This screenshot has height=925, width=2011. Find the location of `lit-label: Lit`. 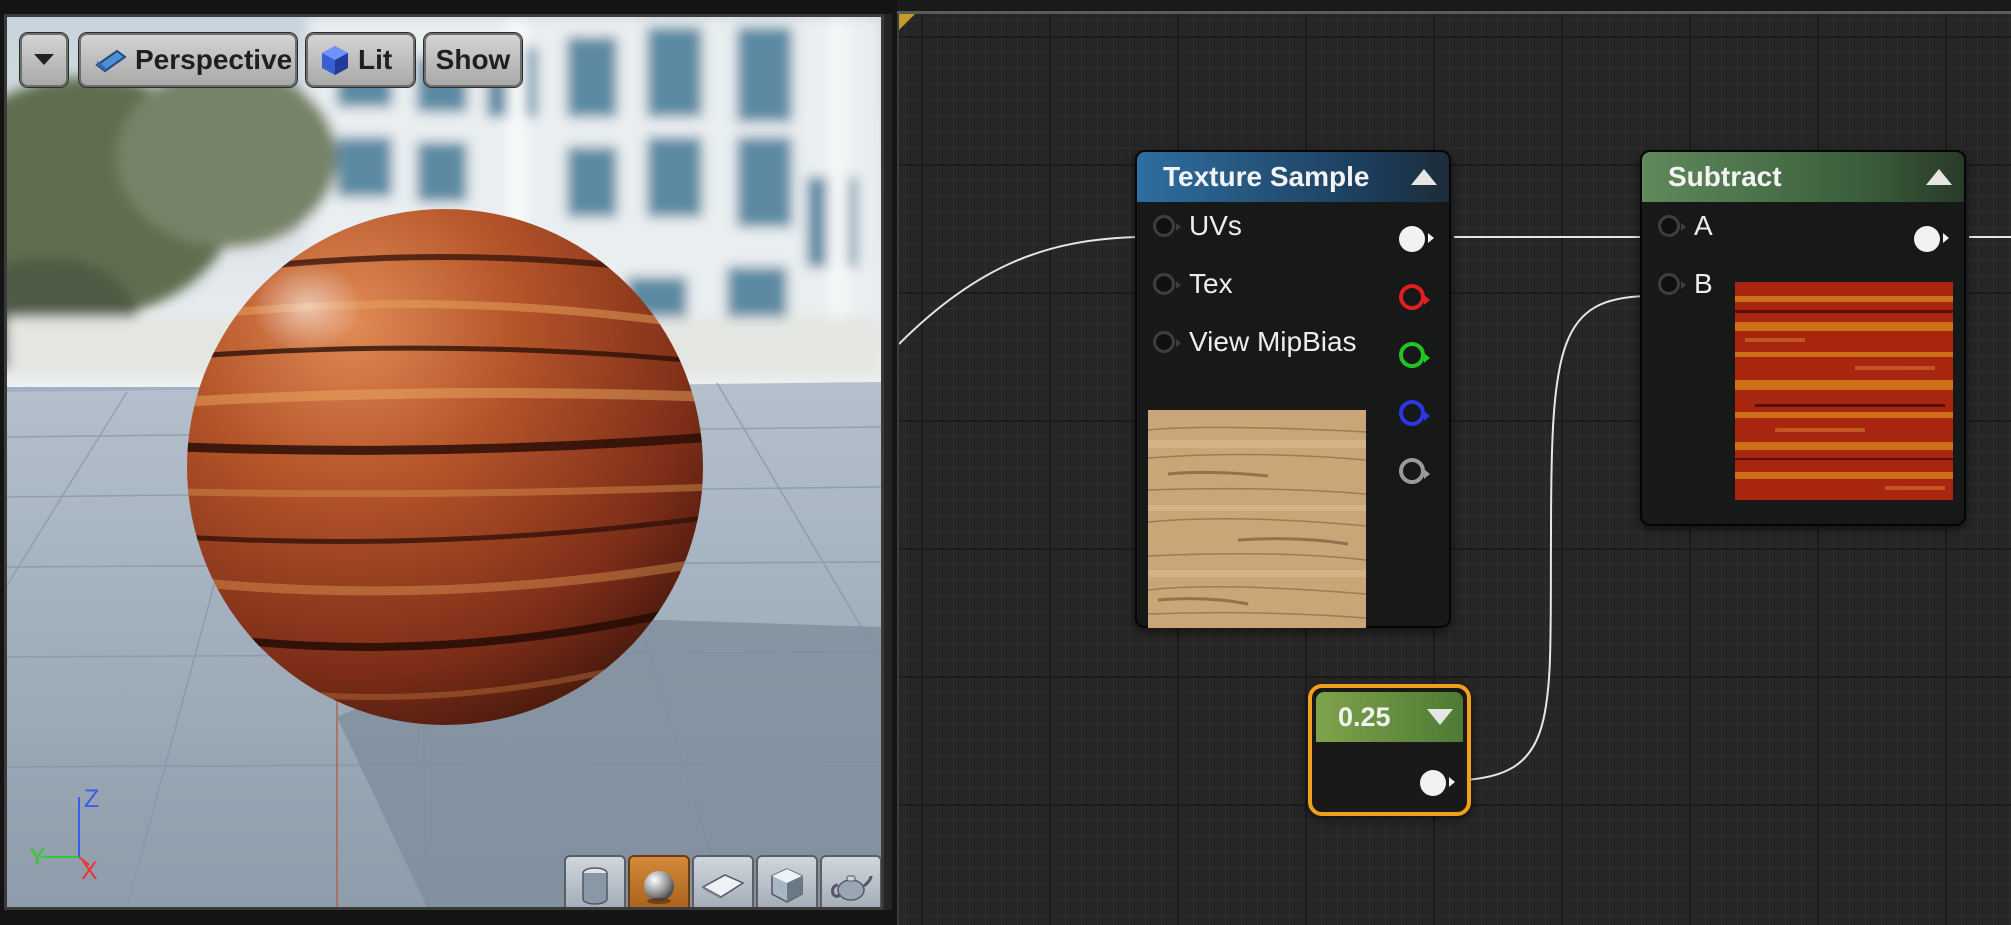

lit-label: Lit is located at coordinates (375, 59).